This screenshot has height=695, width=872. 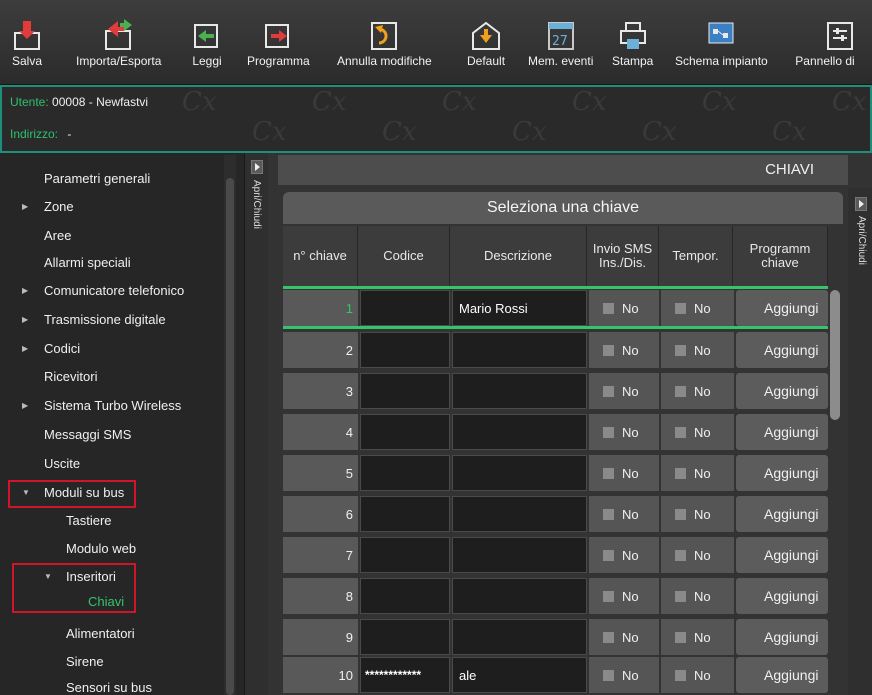 What do you see at coordinates (51, 348) in the screenshot?
I see `sidebar-item-codes: ▶ Codici` at bounding box center [51, 348].